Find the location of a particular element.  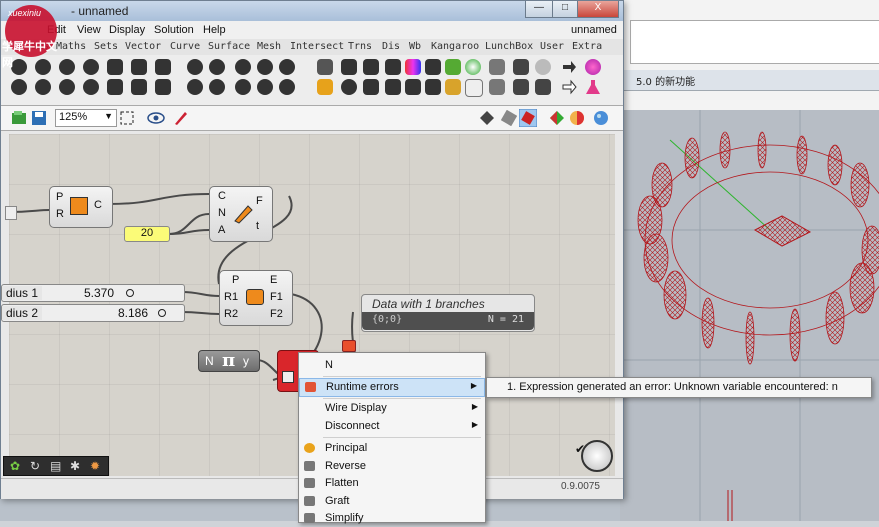

input-pin-r1: R1 is located at coordinates (231, 297).